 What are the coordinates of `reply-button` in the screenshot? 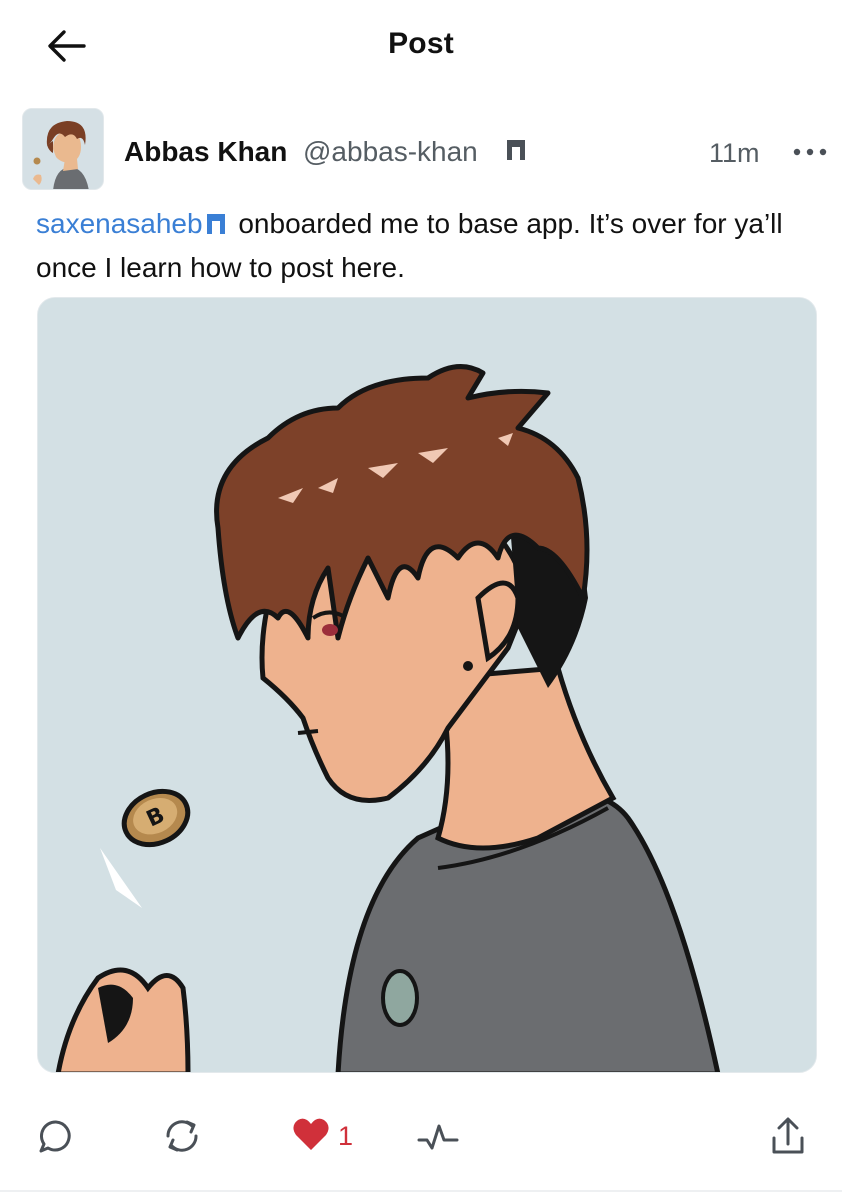 It's located at (56, 1136).